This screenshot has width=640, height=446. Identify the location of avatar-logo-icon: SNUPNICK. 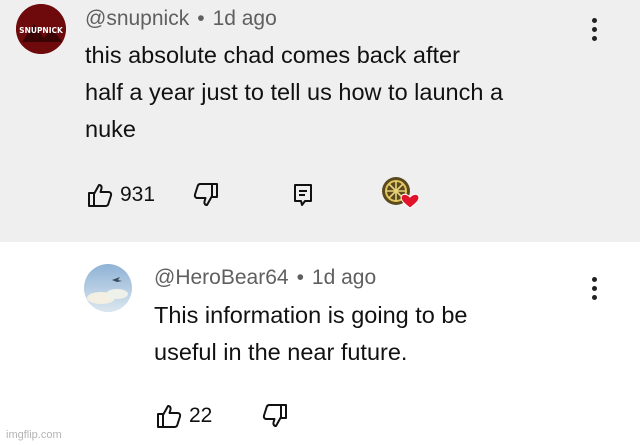
(41, 29).